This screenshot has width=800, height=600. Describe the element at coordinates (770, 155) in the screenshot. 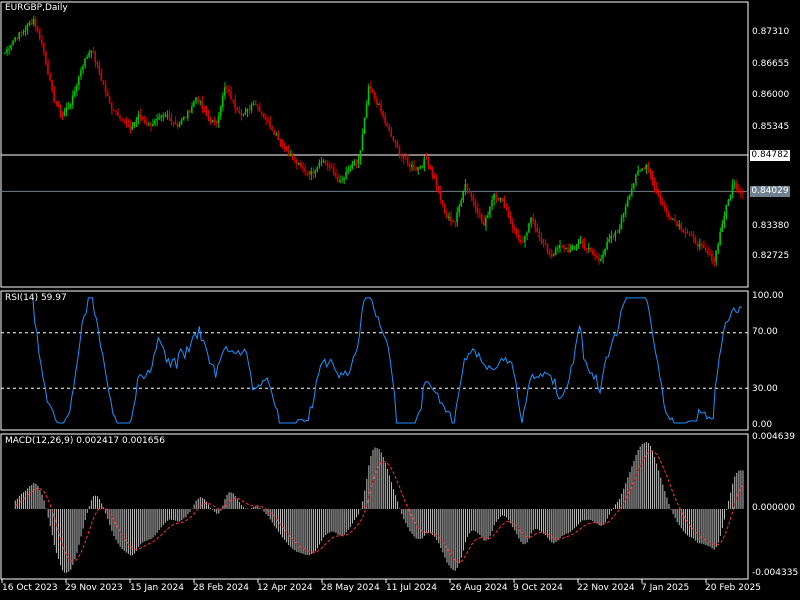

I see `hline-price-tag: 0.84782` at that location.